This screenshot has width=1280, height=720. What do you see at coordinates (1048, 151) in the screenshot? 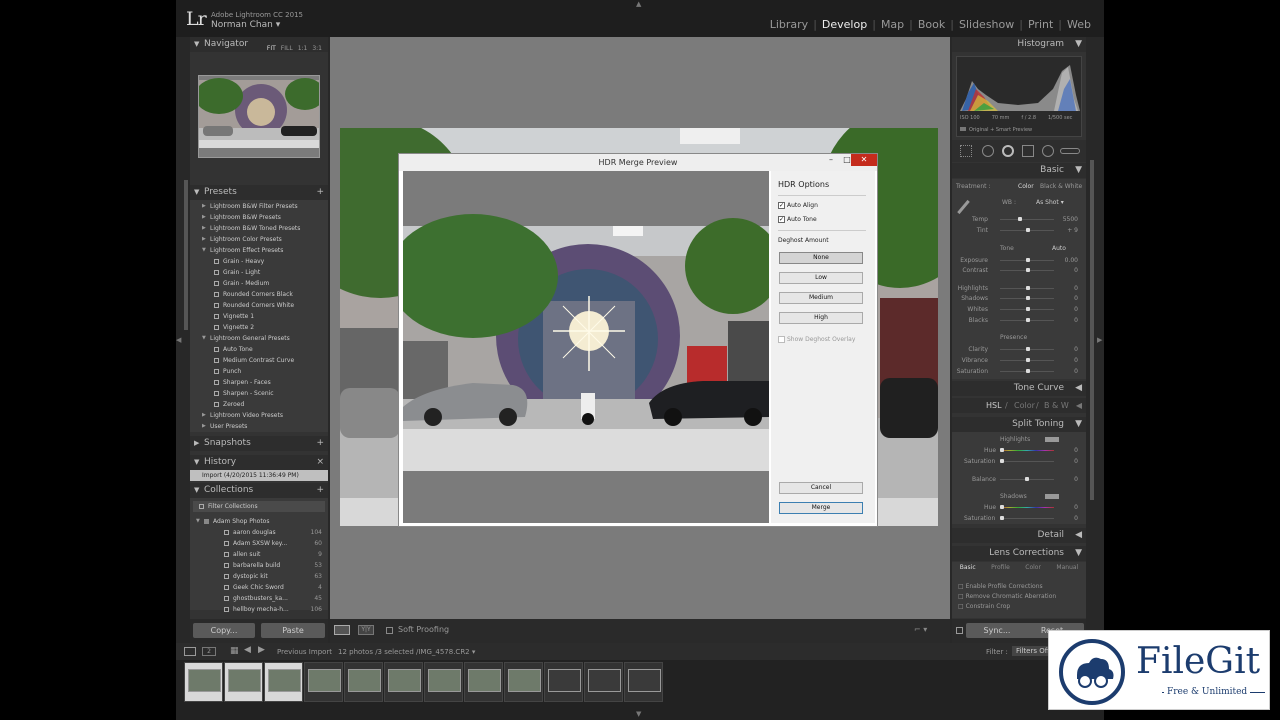
I see `radial-filter-icon` at bounding box center [1048, 151].